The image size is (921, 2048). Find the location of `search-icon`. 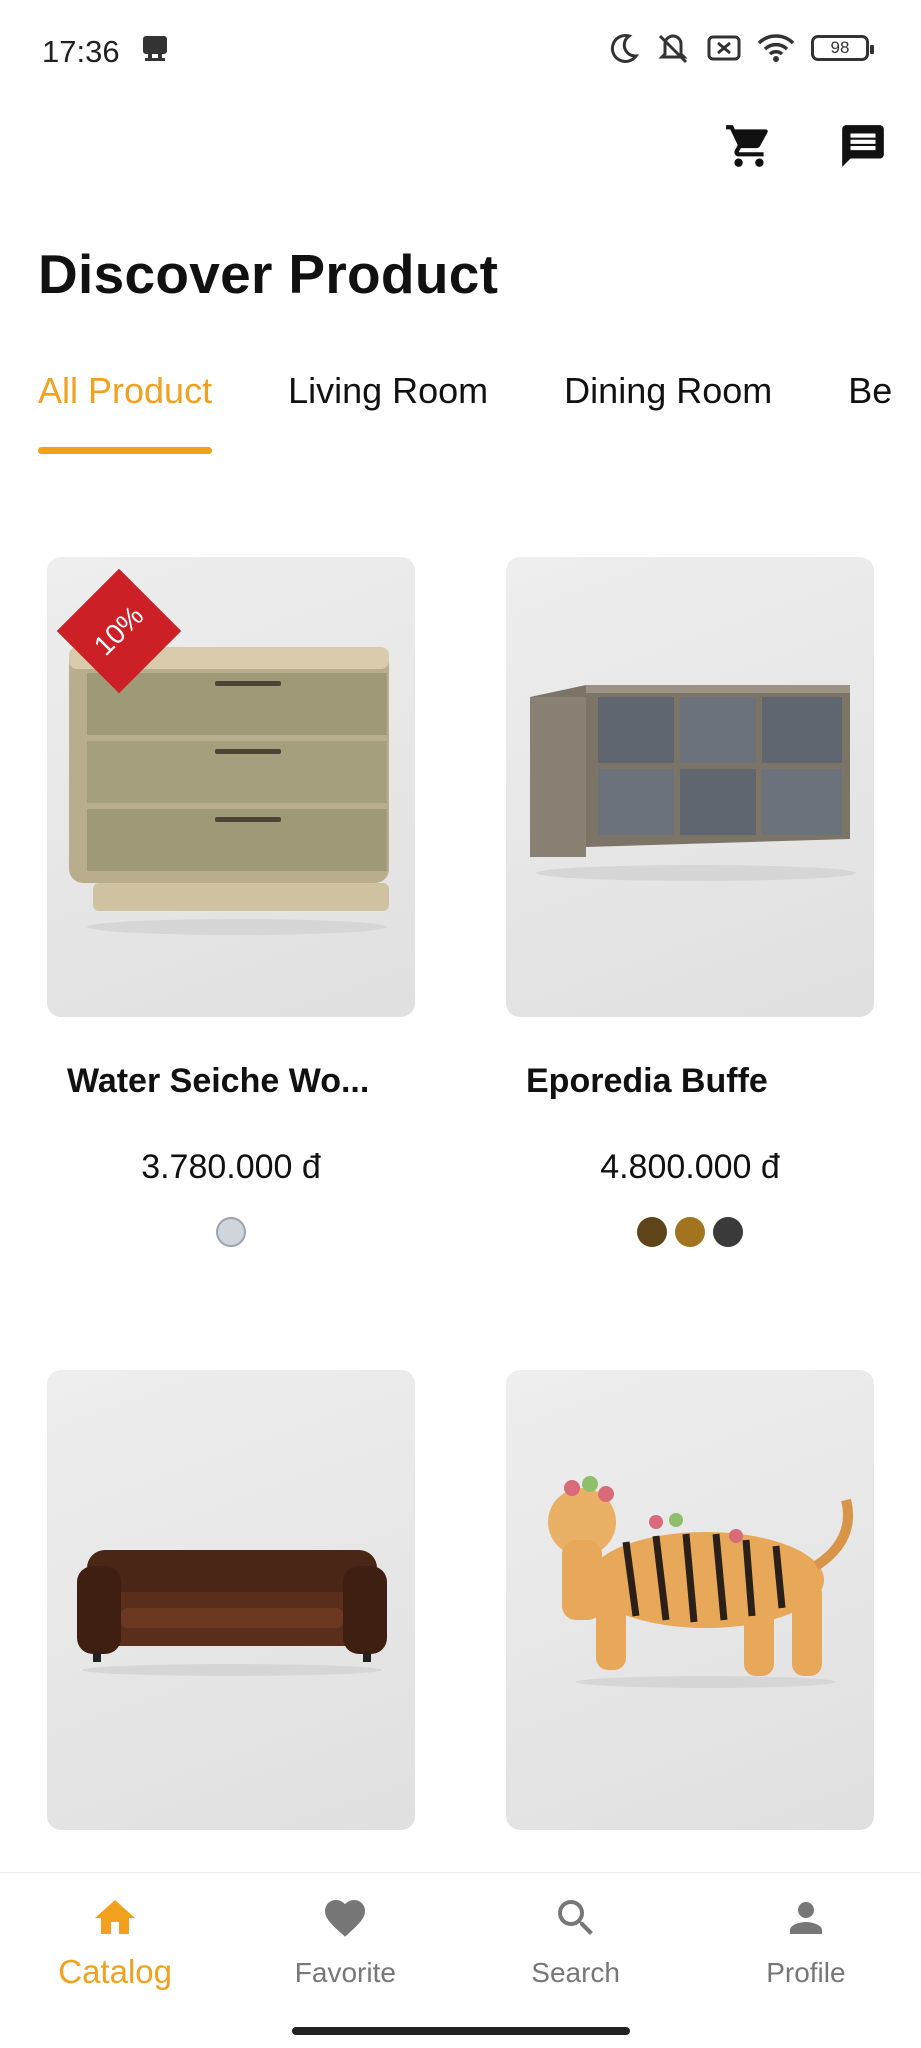

search-icon is located at coordinates (575, 1917).